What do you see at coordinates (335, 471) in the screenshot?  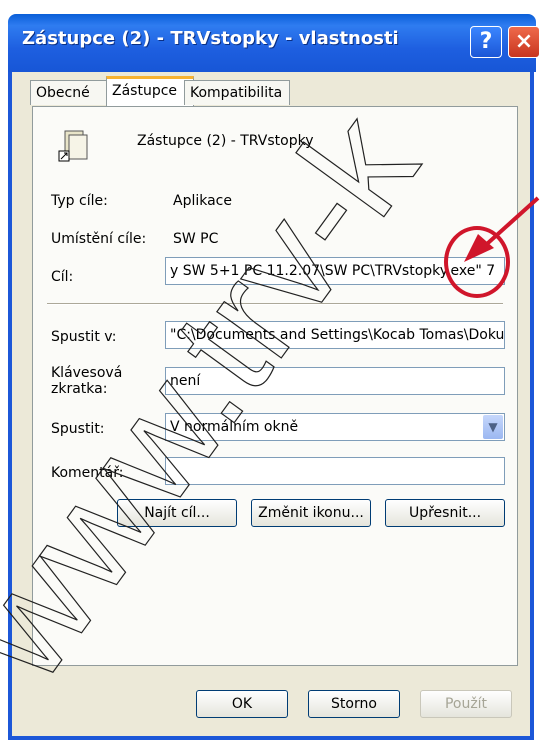 I see `comment-input` at bounding box center [335, 471].